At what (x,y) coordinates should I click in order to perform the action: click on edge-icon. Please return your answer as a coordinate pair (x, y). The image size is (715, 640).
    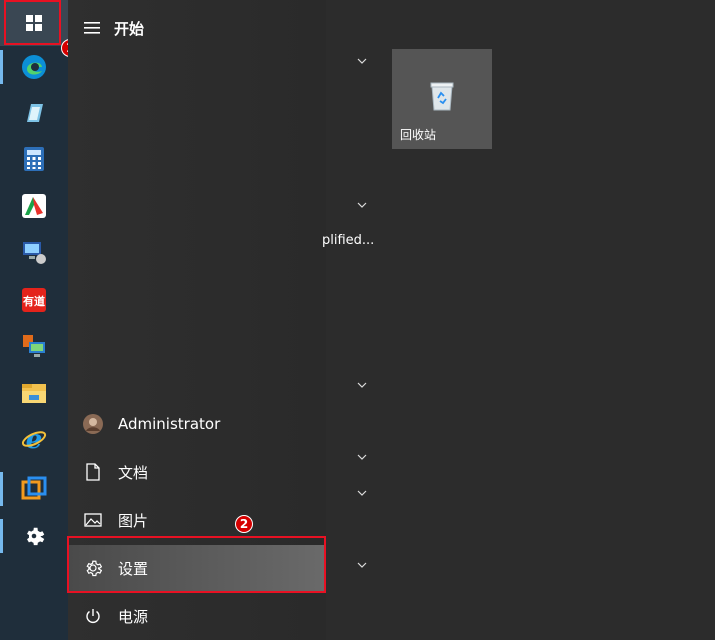
    Looking at the image, I should click on (34, 67).